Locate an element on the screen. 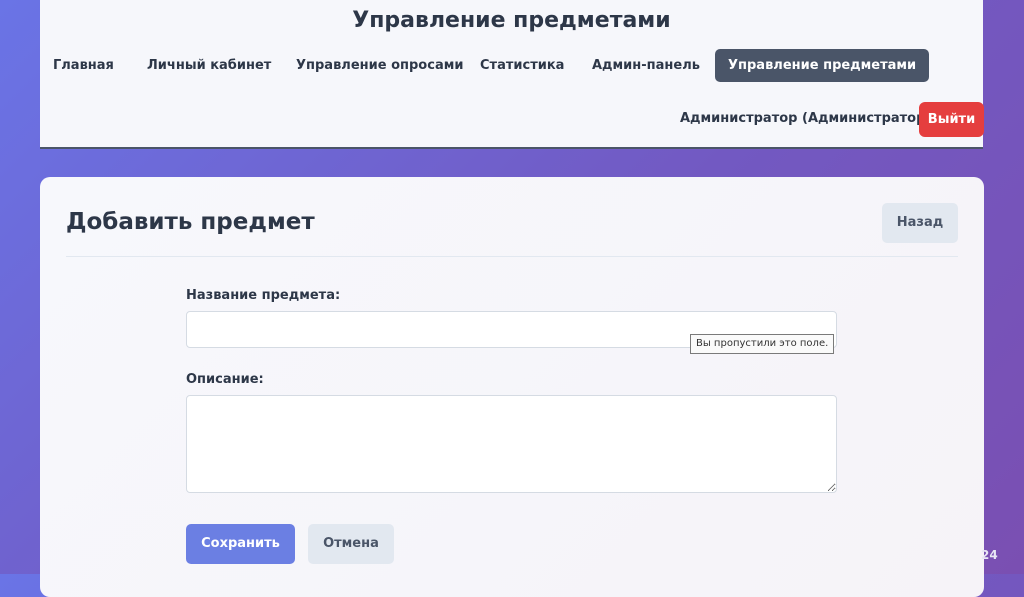 The height and width of the screenshot is (597, 1024). description-textarea is located at coordinates (511, 444).